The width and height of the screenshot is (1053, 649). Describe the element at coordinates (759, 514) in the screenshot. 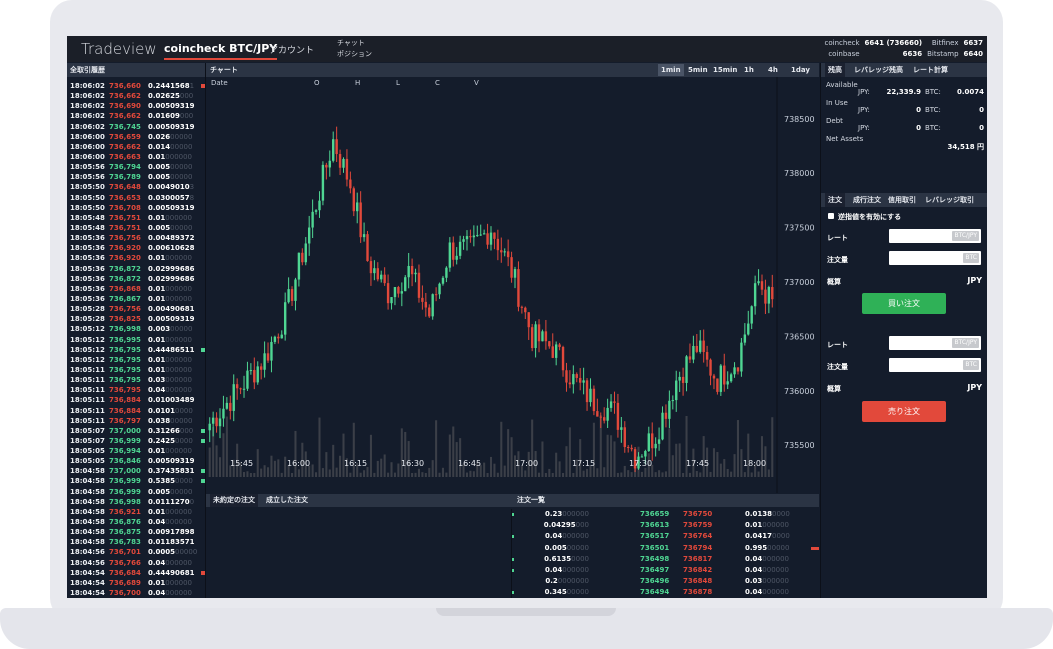

I see `ask-size-value: 0.0138` at that location.